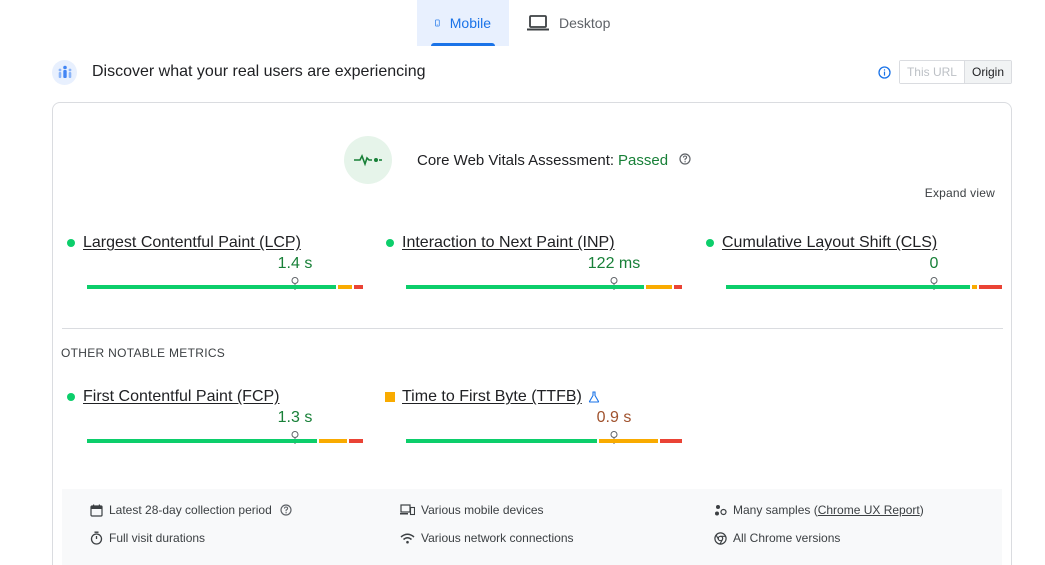  What do you see at coordinates (390, 397) in the screenshot?
I see `status-average-square` at bounding box center [390, 397].